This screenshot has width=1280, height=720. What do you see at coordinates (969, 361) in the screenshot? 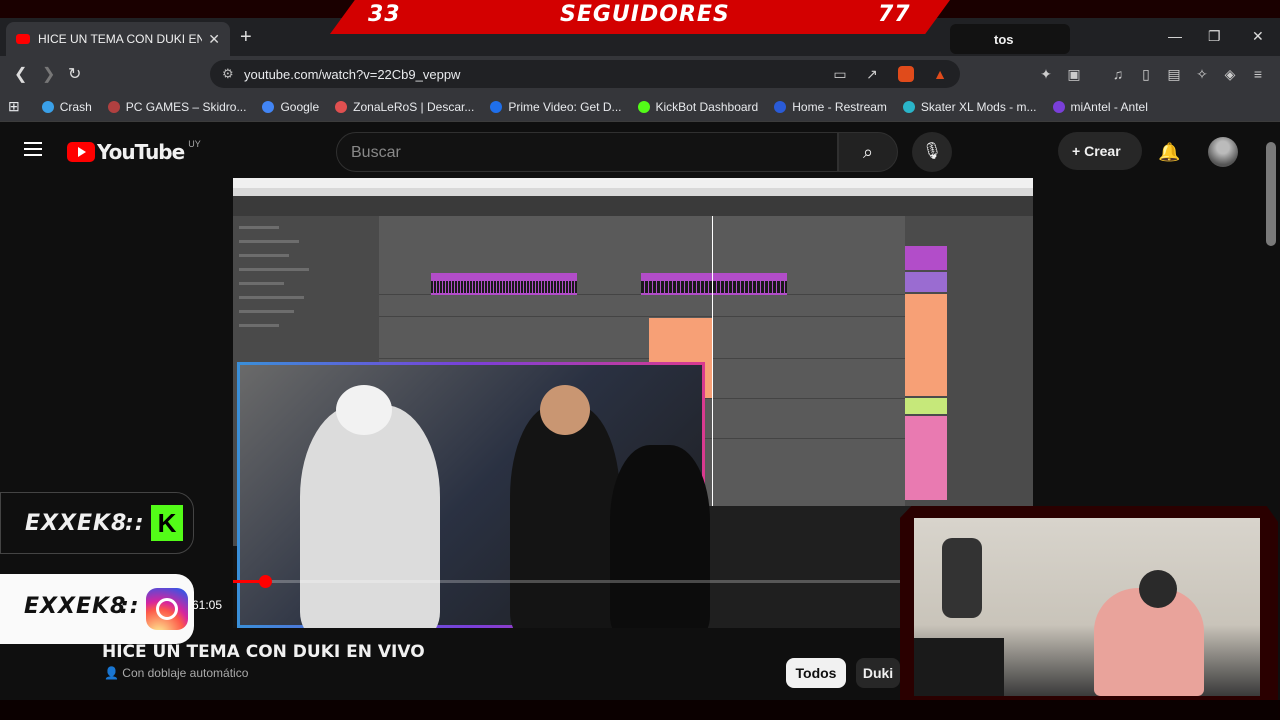
I see `ableton-mixer` at bounding box center [969, 361].